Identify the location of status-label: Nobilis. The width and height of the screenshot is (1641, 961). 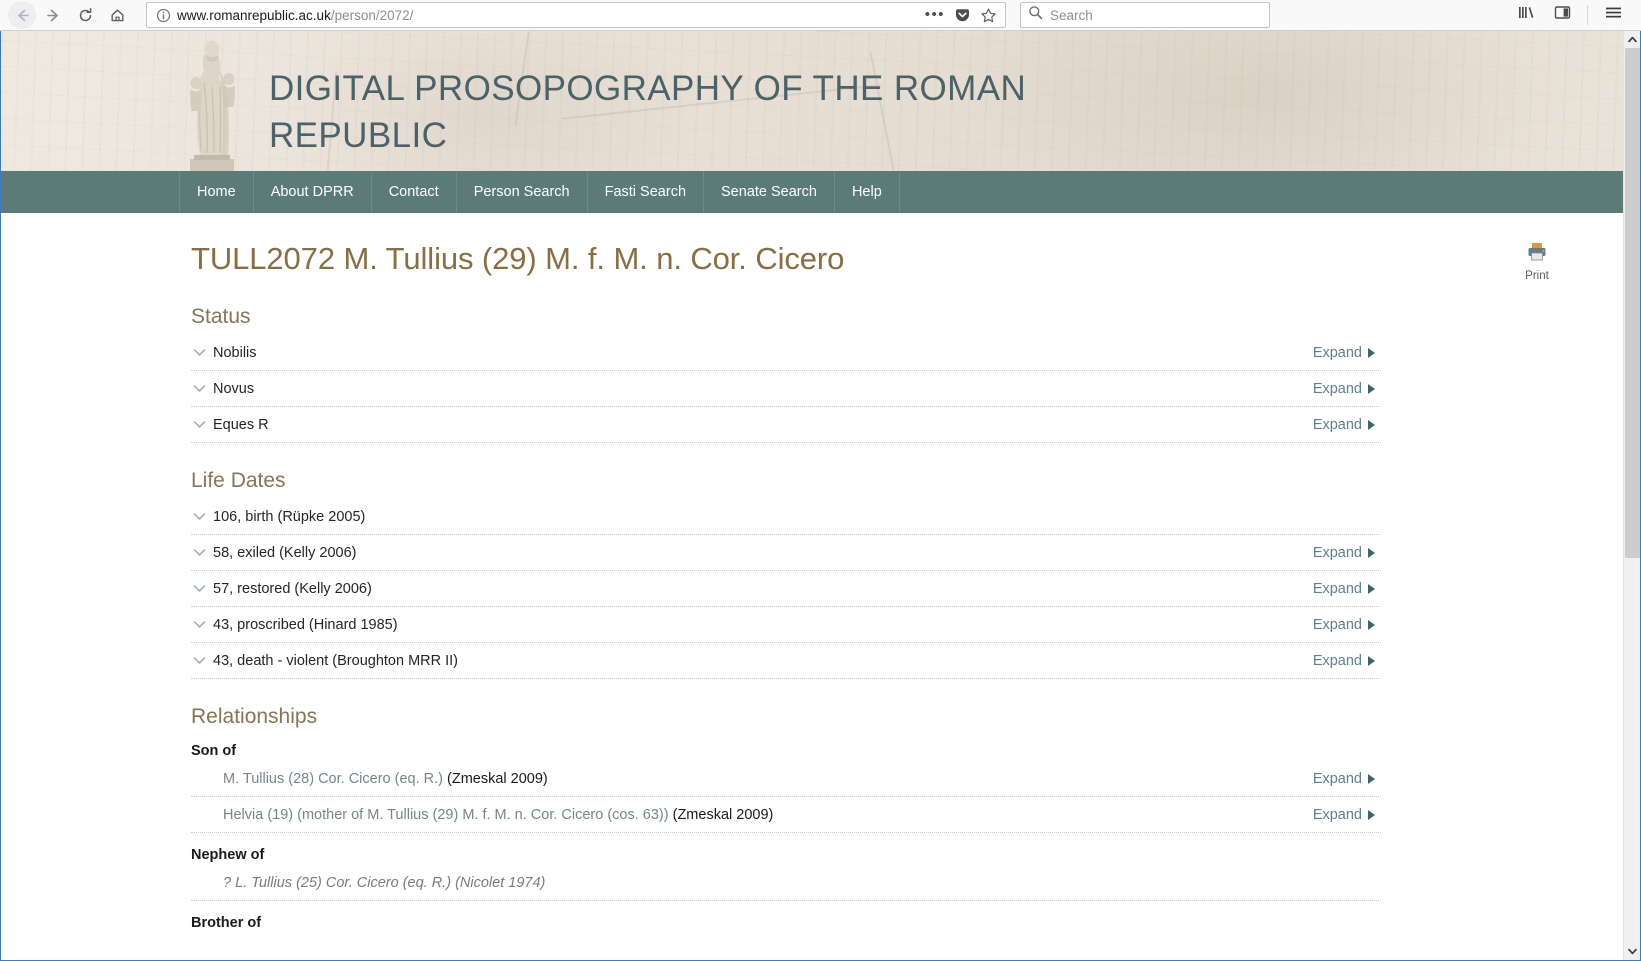
(235, 352).